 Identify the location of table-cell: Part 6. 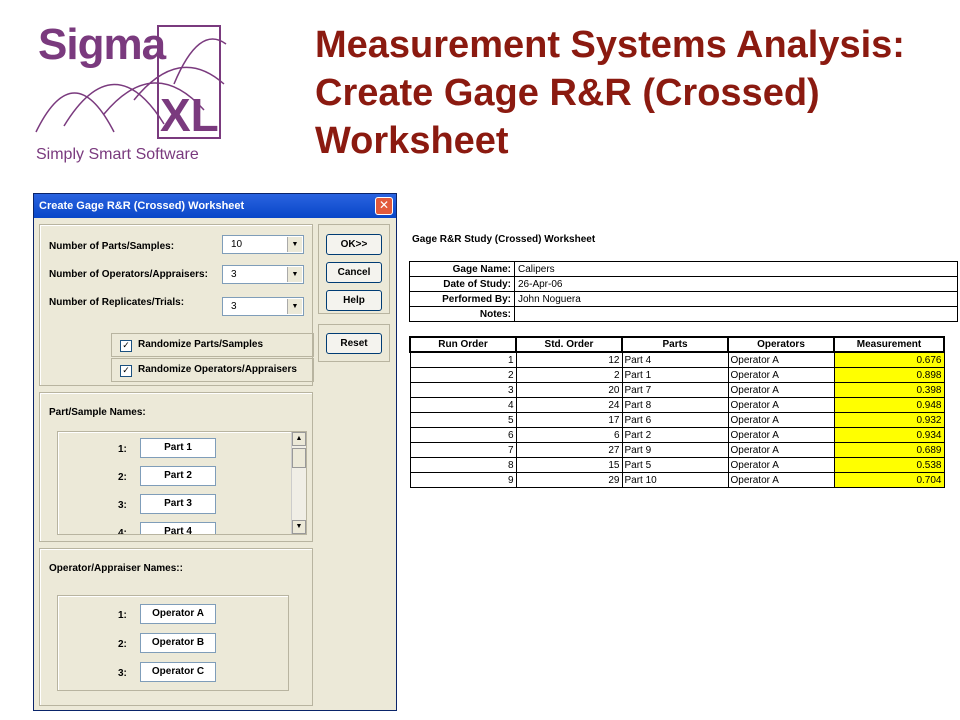
(675, 420).